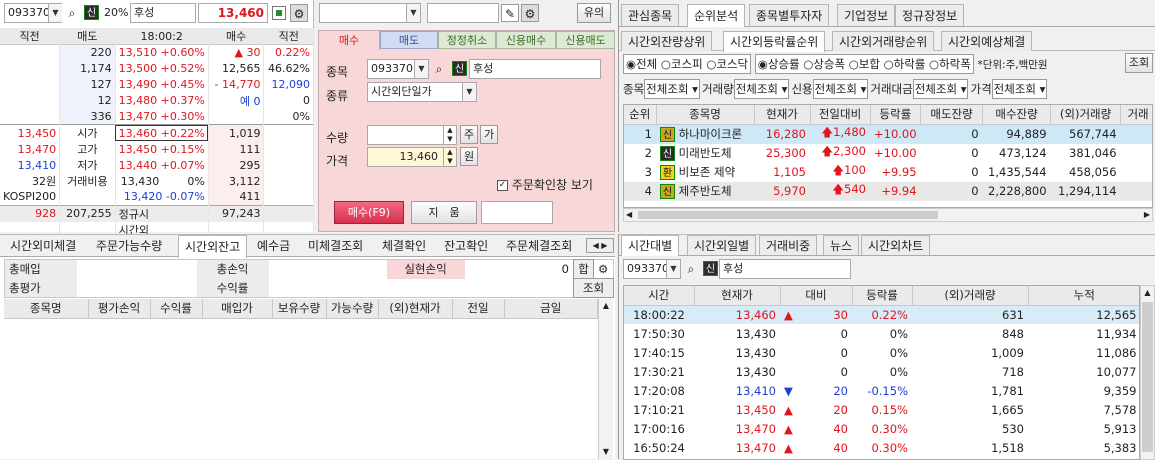  I want to click on radio-rise-amt: ○상승폭, so click(824, 64).